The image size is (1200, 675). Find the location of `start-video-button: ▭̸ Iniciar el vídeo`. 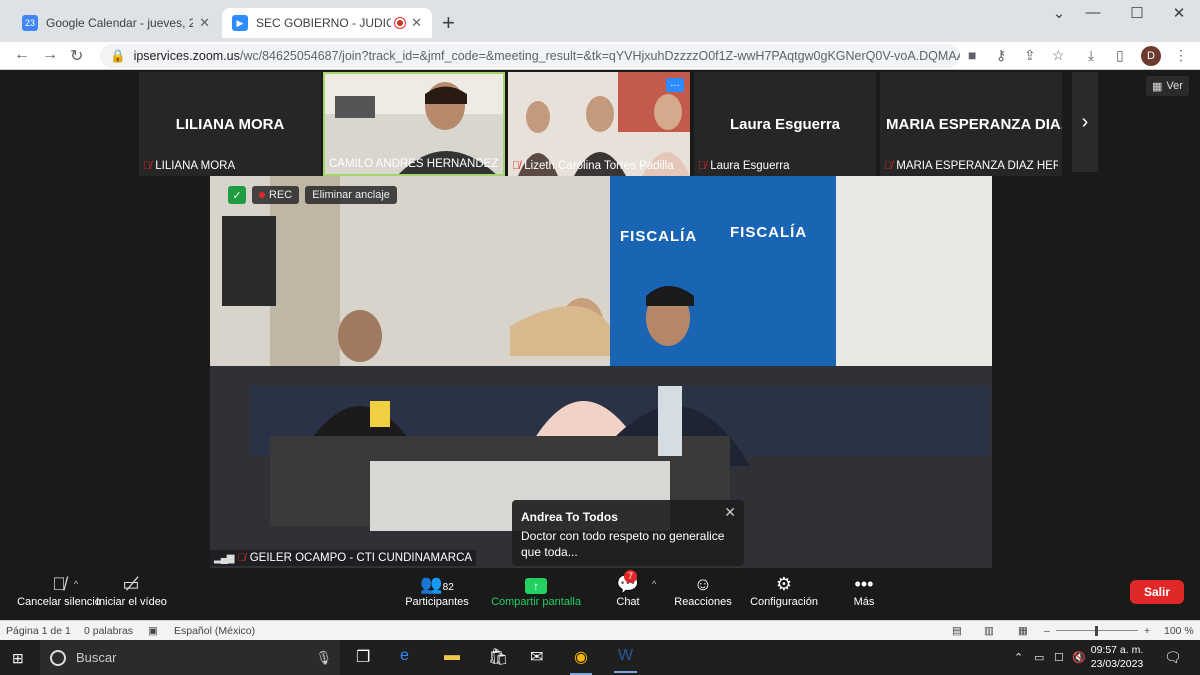

start-video-button: ▭̸ Iniciar el vídeo is located at coordinates (131, 590).